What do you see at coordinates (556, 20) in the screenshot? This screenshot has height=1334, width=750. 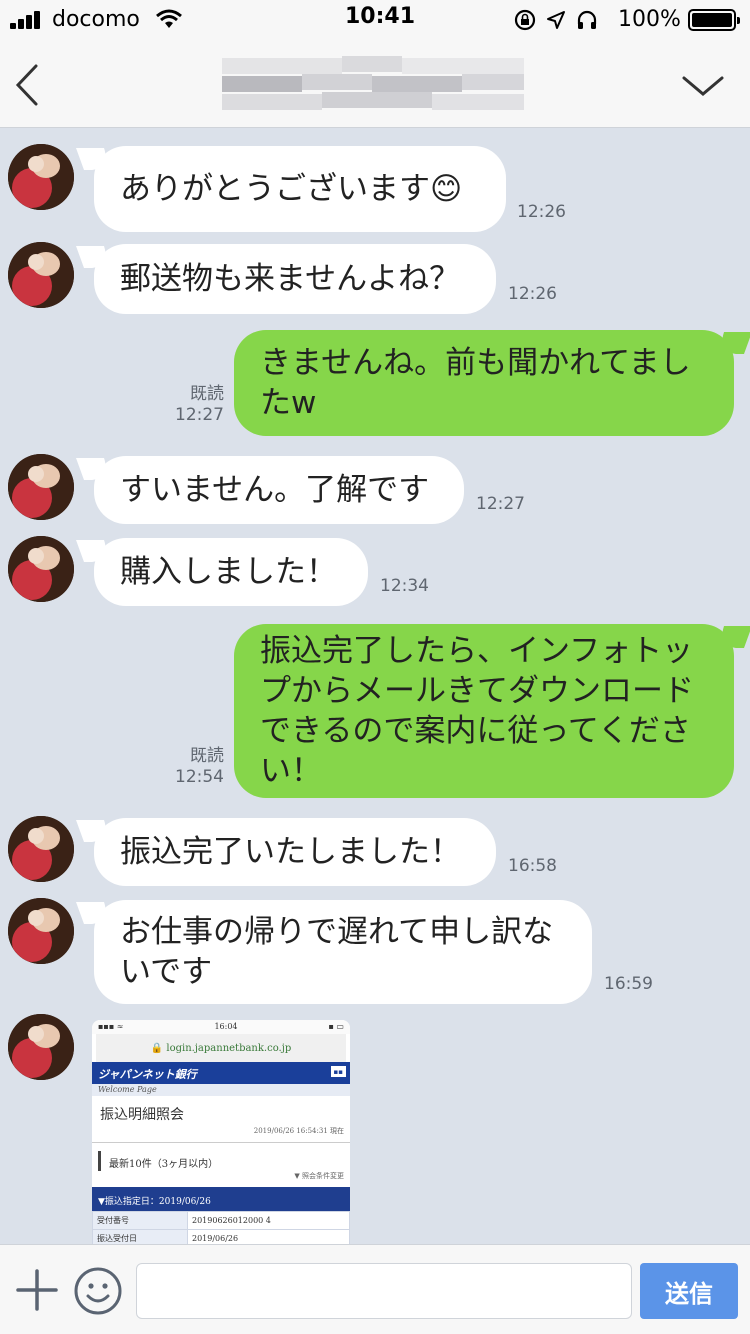 I see `location-icon` at bounding box center [556, 20].